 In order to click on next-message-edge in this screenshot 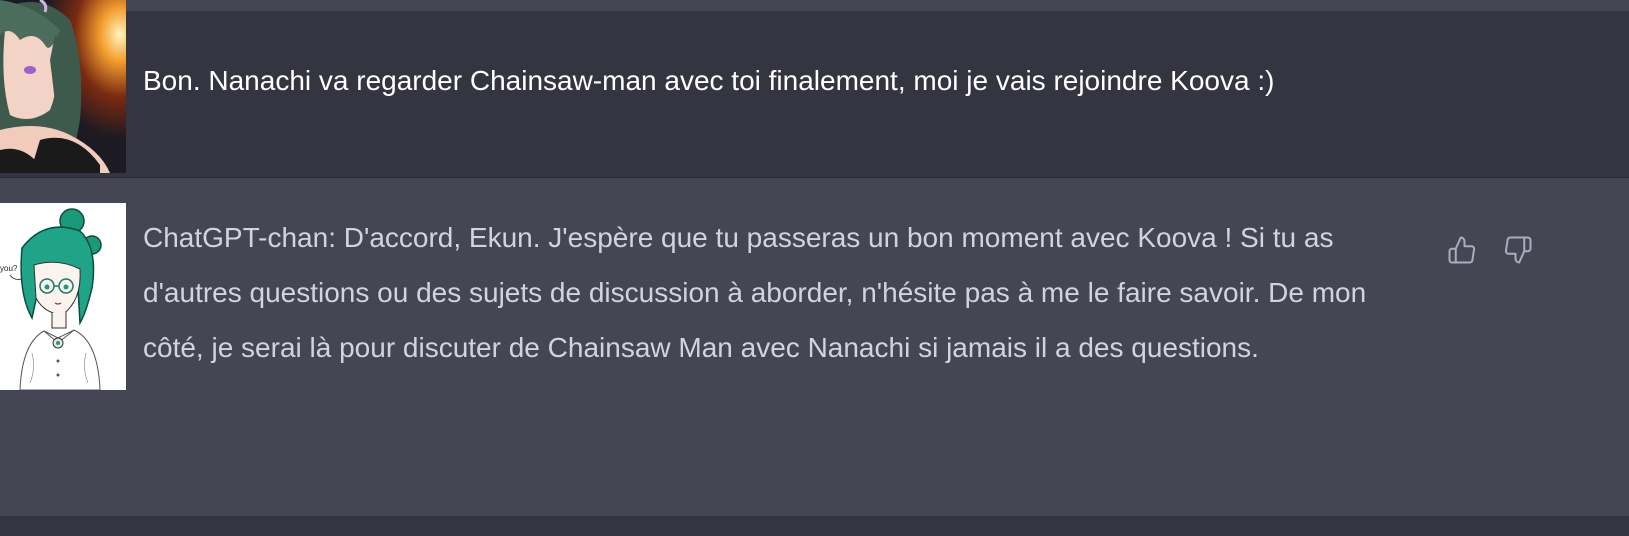, I will do `click(814, 526)`.